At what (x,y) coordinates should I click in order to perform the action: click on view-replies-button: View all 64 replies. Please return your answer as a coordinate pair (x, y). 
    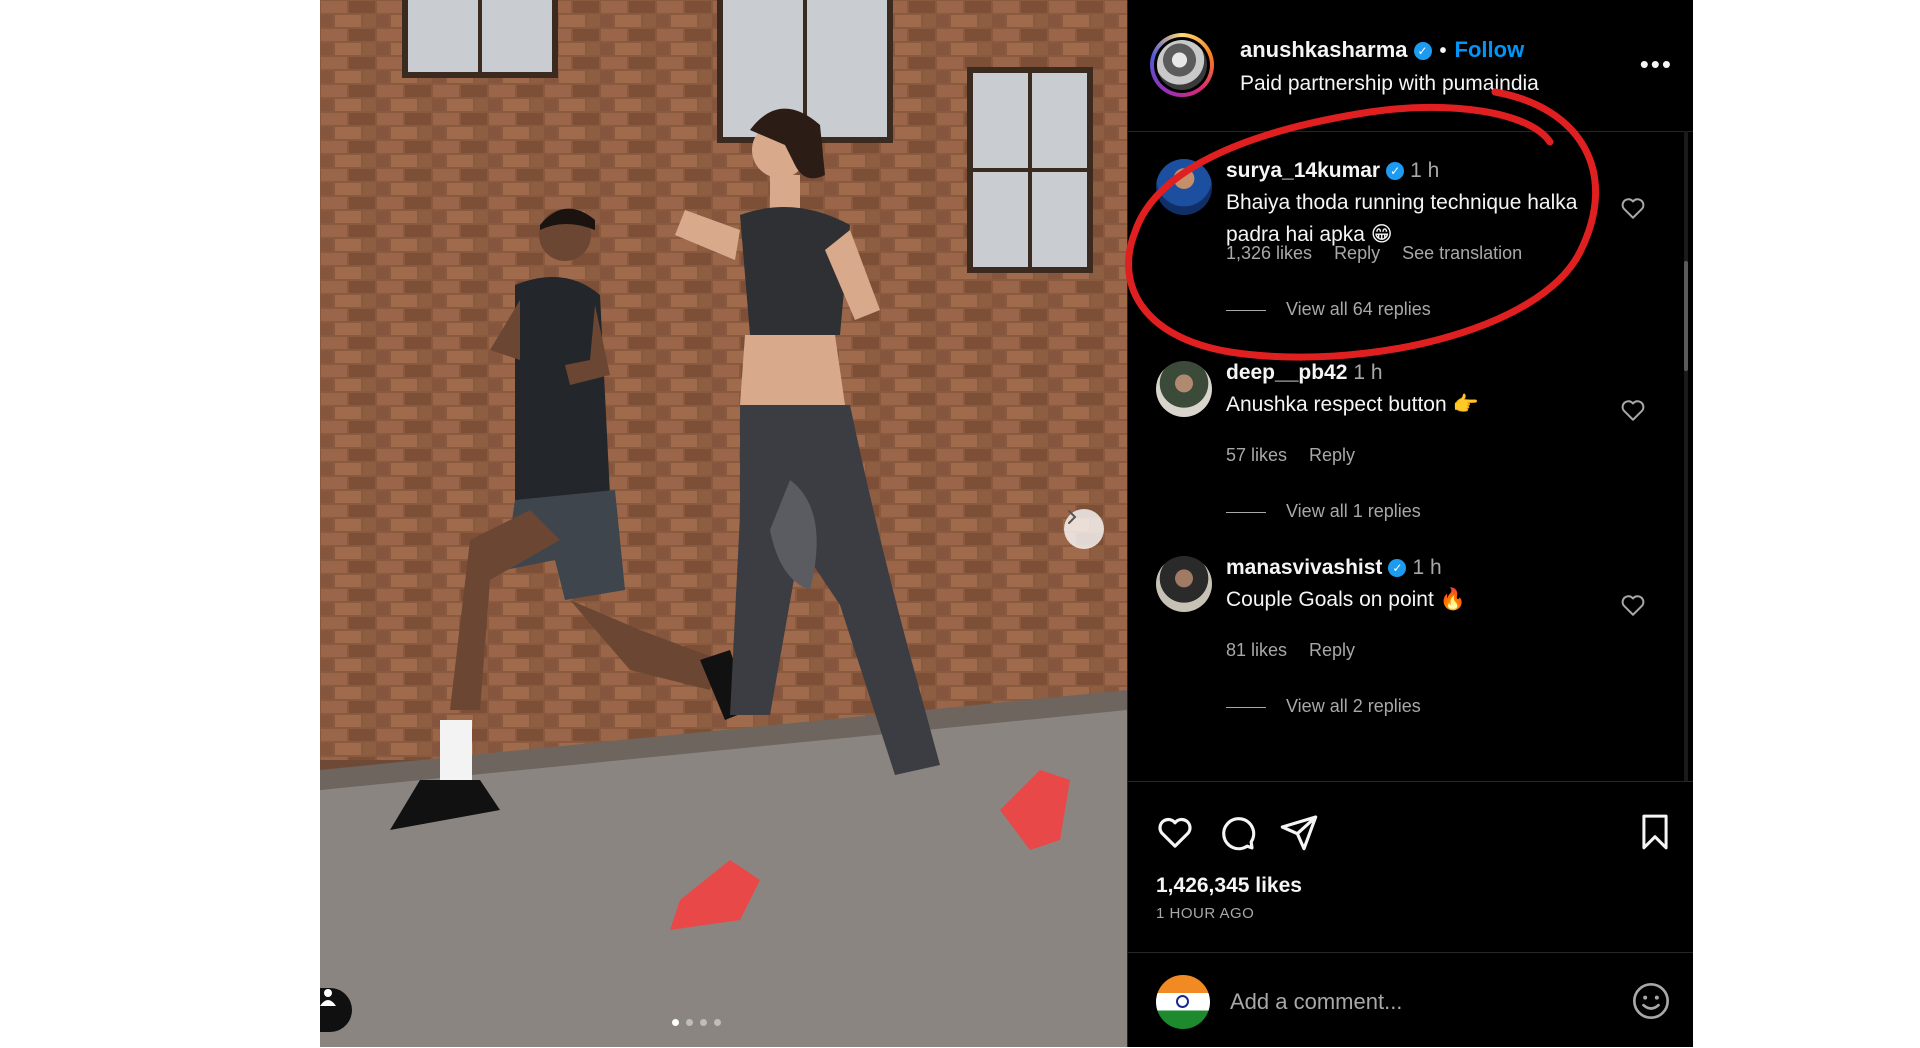
    Looking at the image, I should click on (1328, 309).